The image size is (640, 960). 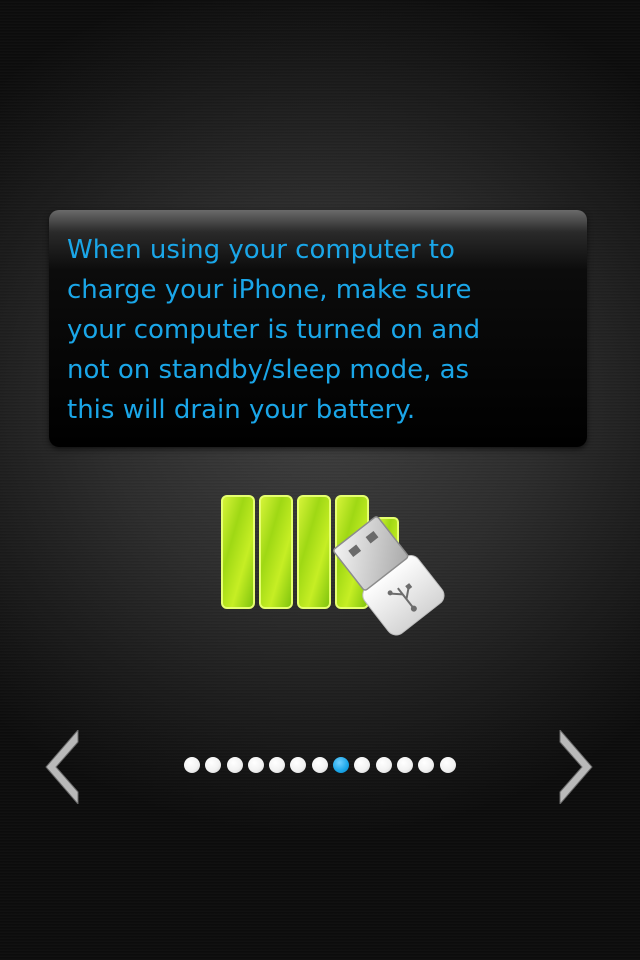 What do you see at coordinates (341, 765) in the screenshot?
I see `page-dot-active` at bounding box center [341, 765].